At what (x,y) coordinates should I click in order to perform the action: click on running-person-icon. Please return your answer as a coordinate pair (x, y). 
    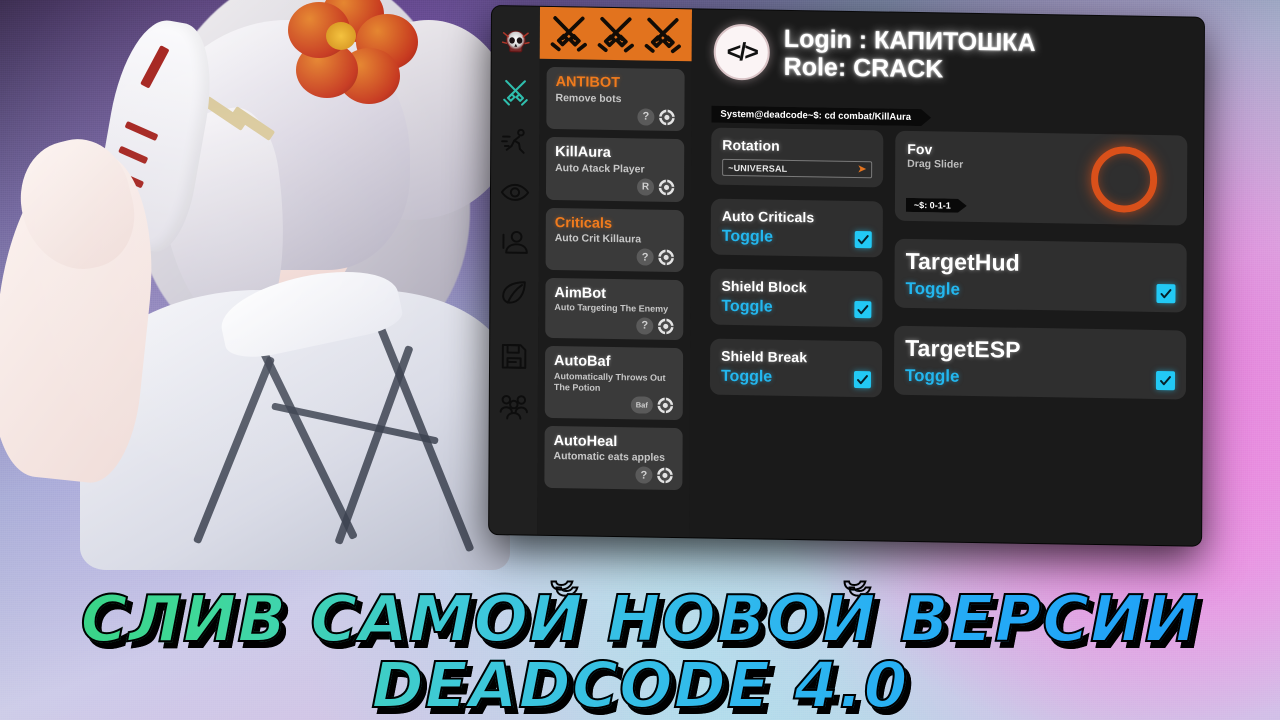
    Looking at the image, I should click on (513, 141).